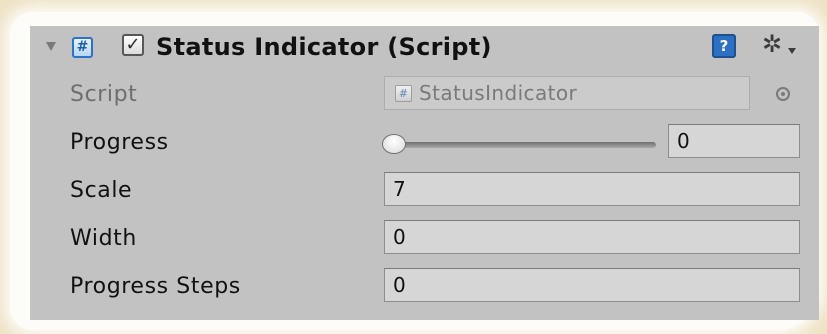  Describe the element at coordinates (783, 94) in the screenshot. I see `object-picker-icon` at that location.